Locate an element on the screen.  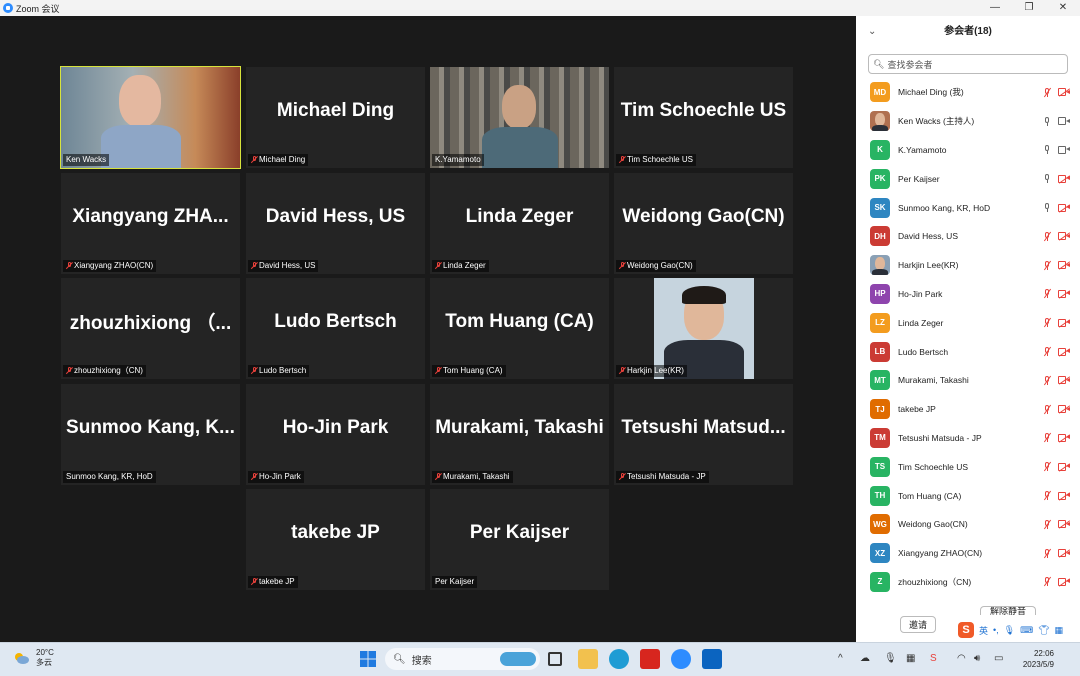
participant-row: TJ takebe JP is located at coordinates (968, 409).